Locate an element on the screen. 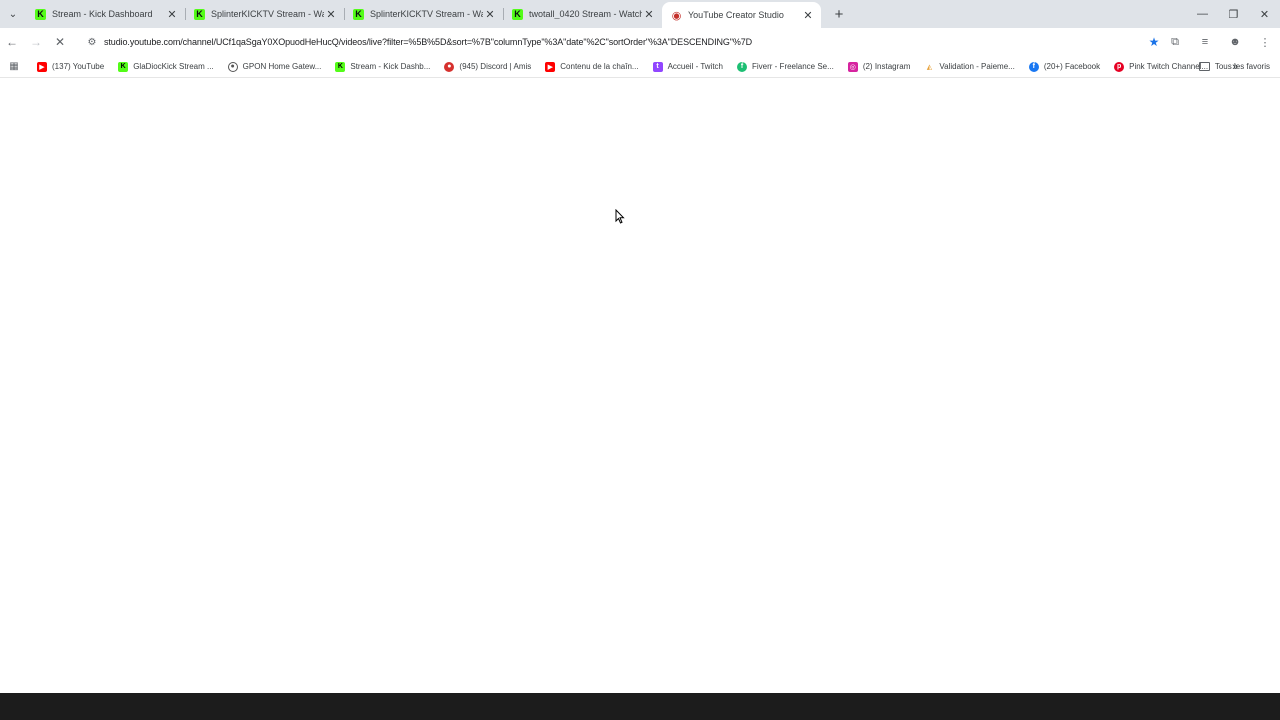  tab-twotall: K twotall_0420 Stream - Watch Li ✕ is located at coordinates (582, 14).